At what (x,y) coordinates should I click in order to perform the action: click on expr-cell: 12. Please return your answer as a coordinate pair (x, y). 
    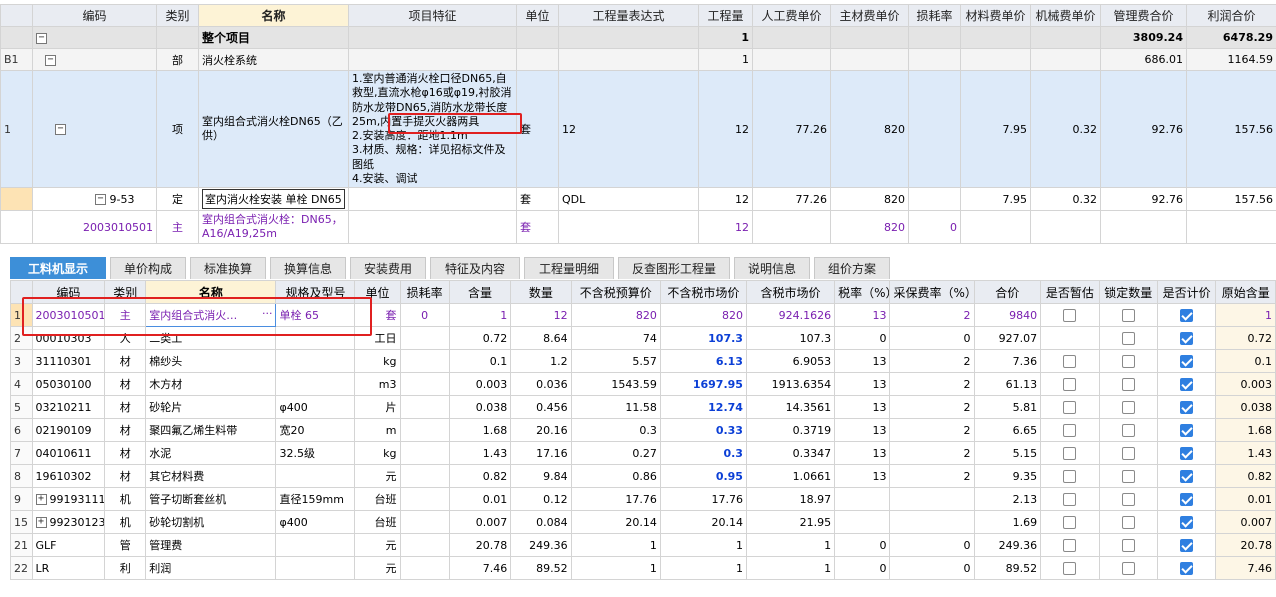
    Looking at the image, I should click on (628, 129).